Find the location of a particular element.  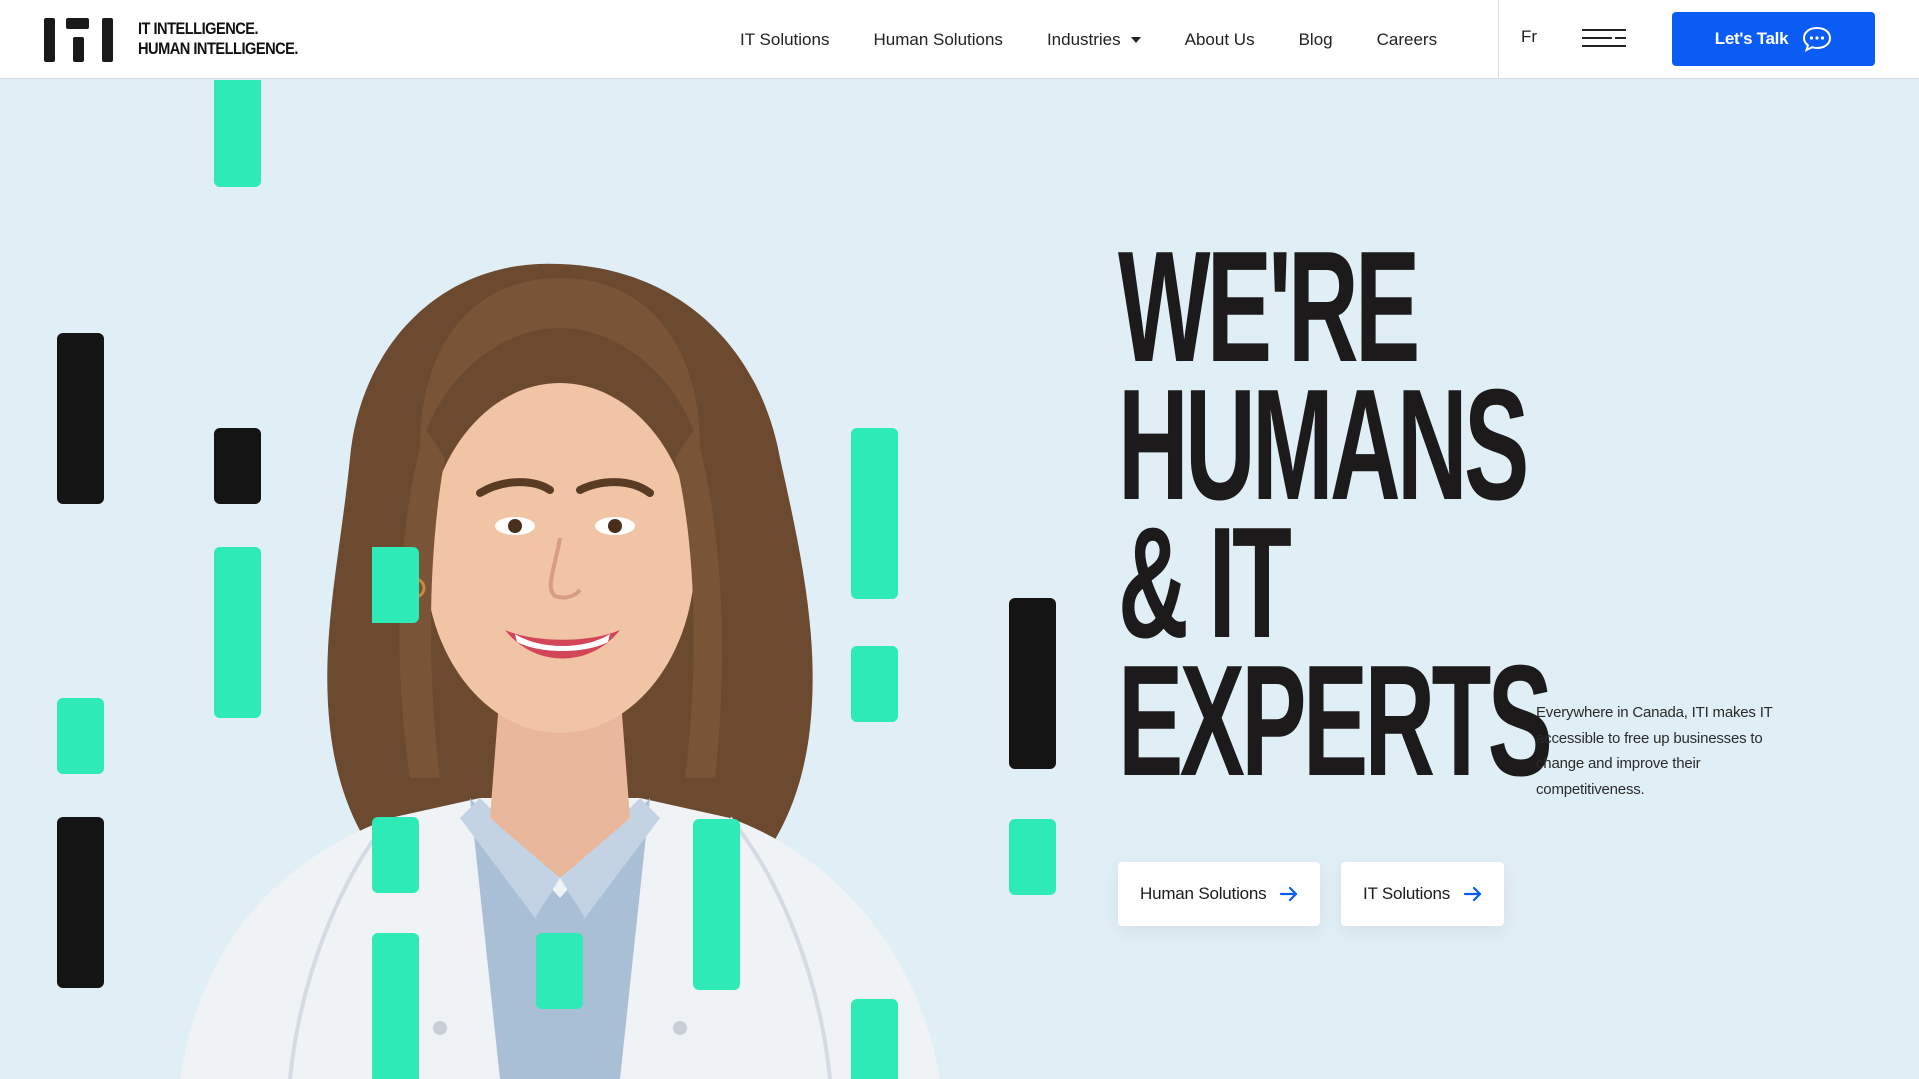

nav-industries-label: Industries is located at coordinates (1083, 39).